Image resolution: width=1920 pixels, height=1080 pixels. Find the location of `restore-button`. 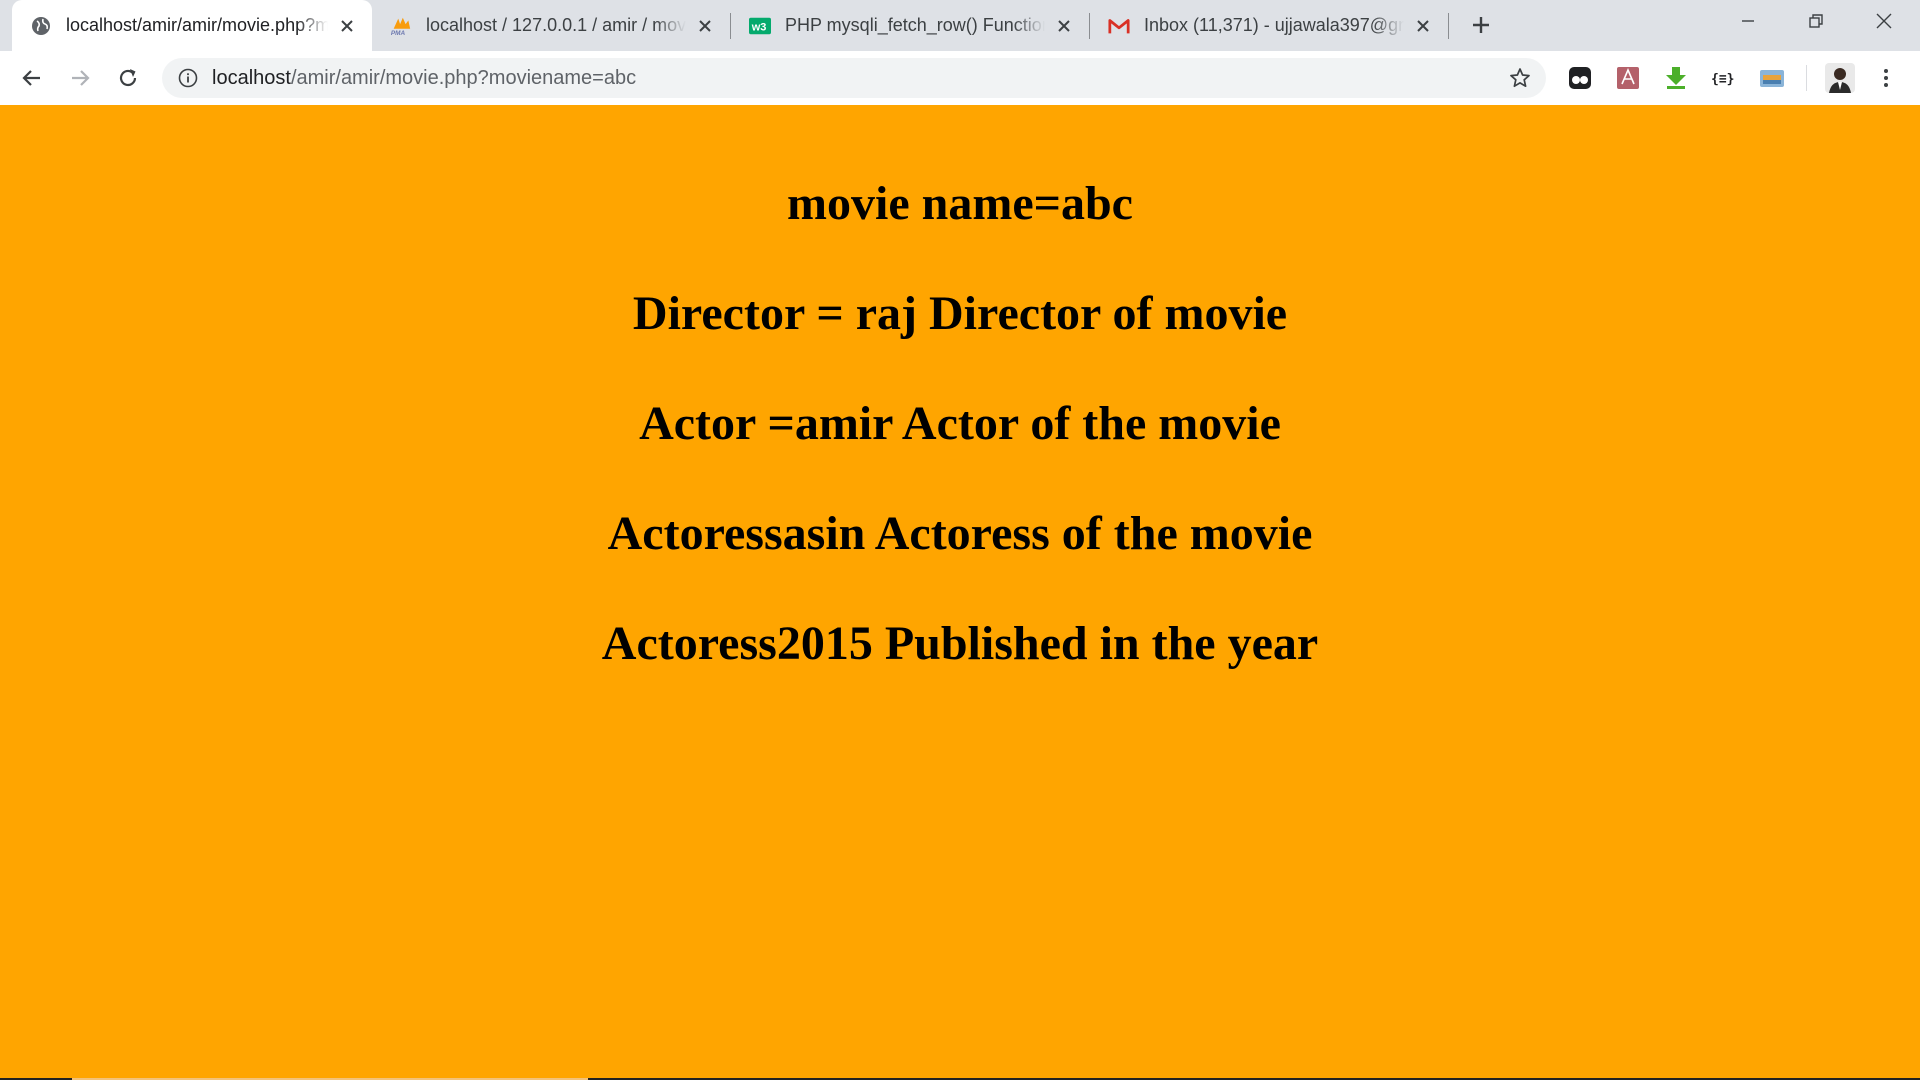

restore-button is located at coordinates (1816, 21).